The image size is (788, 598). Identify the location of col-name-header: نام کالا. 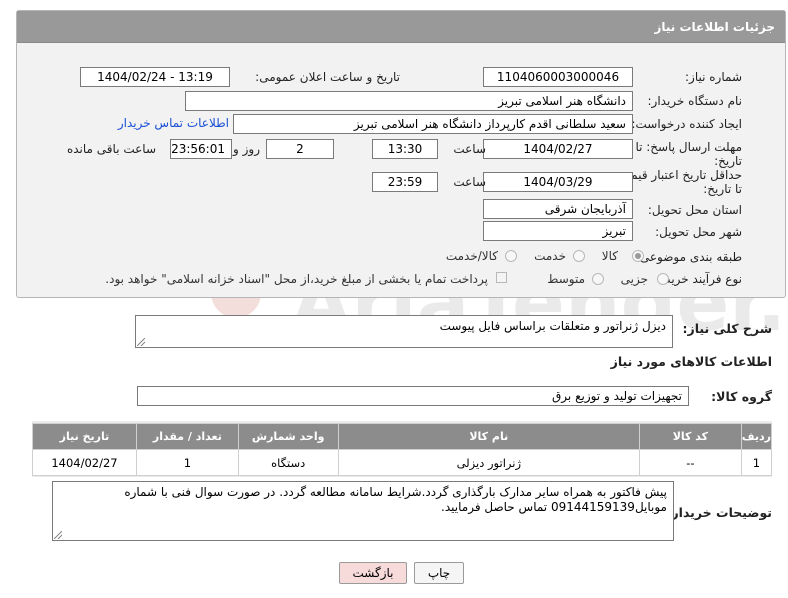
(488, 436).